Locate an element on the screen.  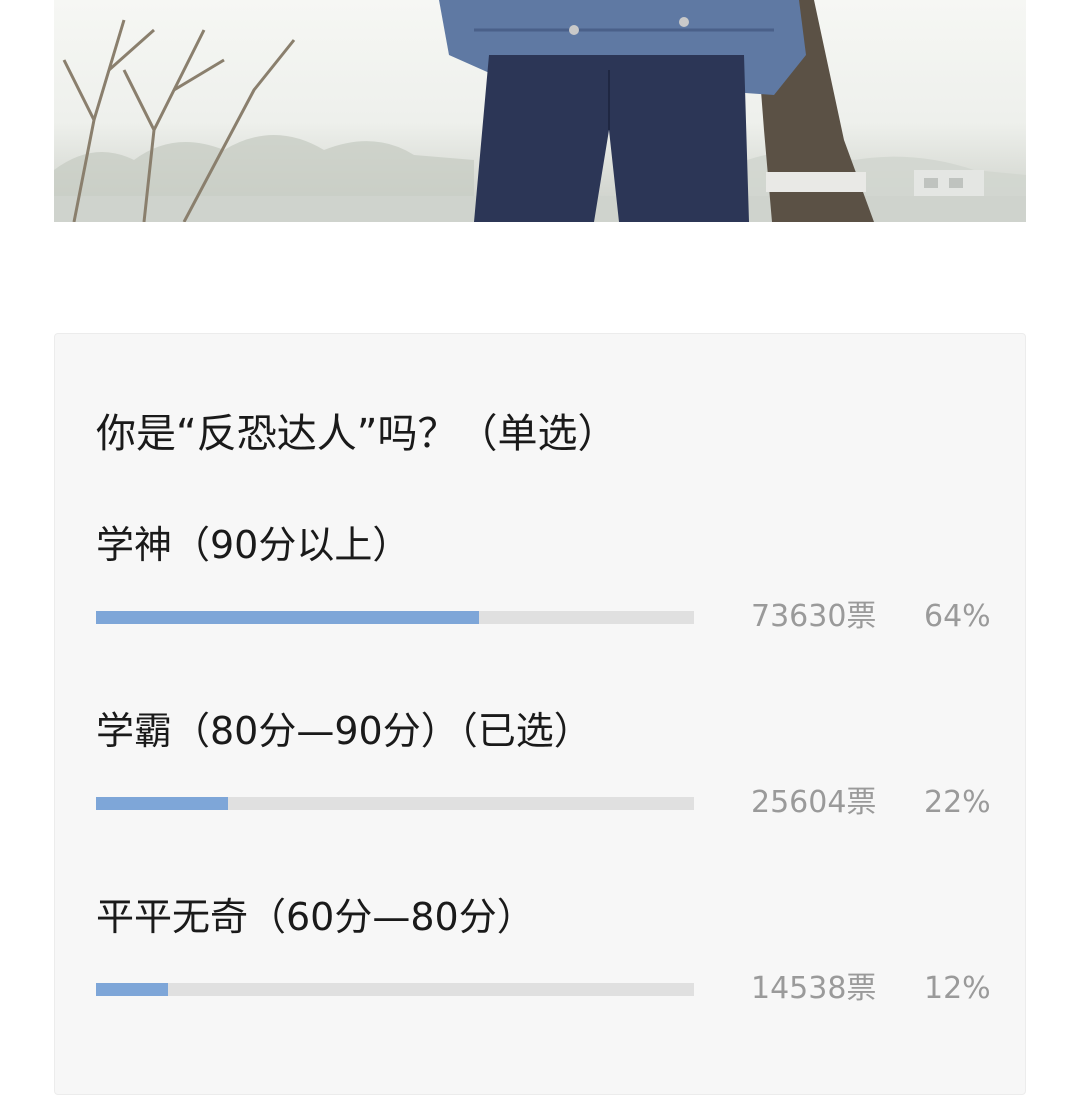
poll-option-percent: 12% is located at coordinates (957, 988).